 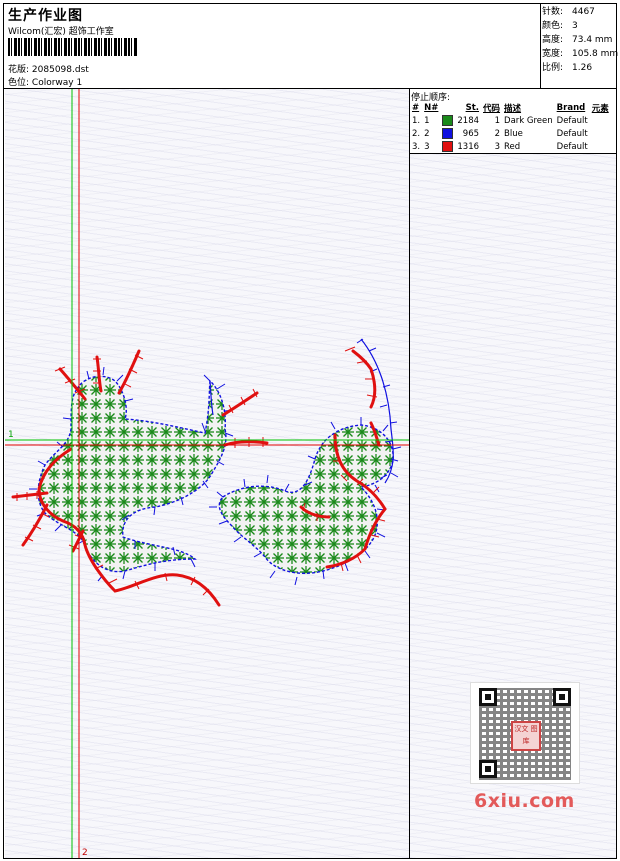 What do you see at coordinates (427, 133) in the screenshot?
I see `cell-needle: 2` at bounding box center [427, 133].